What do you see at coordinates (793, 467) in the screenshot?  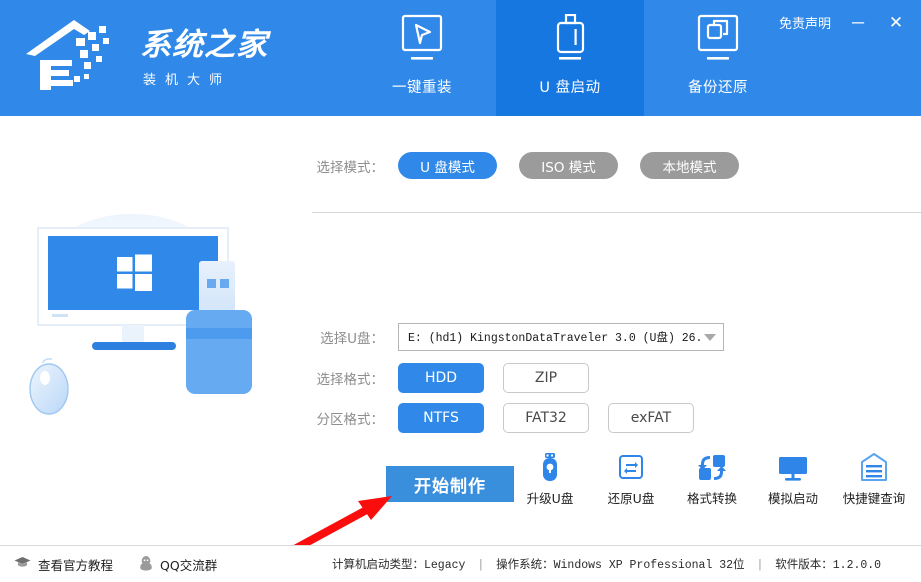 I see `simulate-boot-icon` at bounding box center [793, 467].